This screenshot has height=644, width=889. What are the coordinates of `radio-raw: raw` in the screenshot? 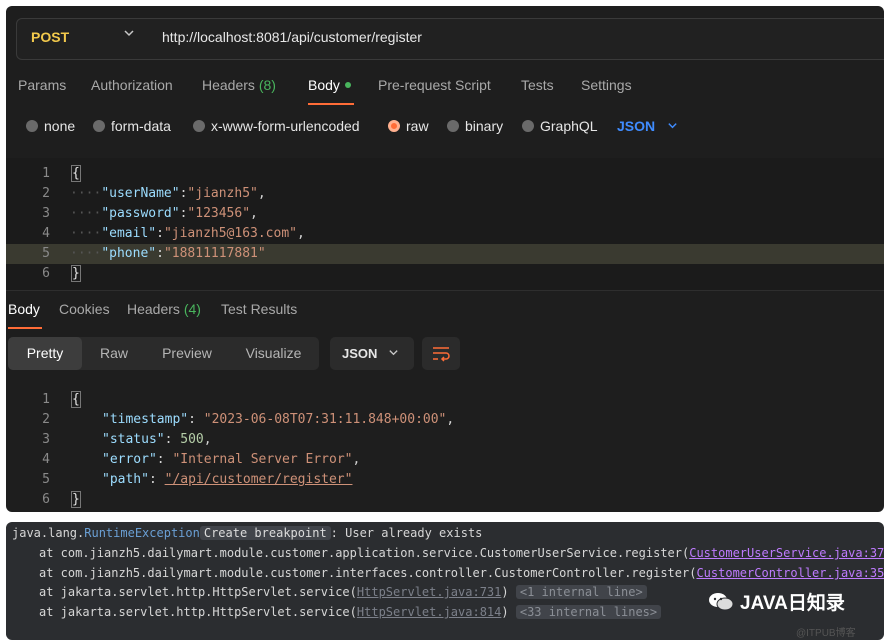 It's located at (408, 126).